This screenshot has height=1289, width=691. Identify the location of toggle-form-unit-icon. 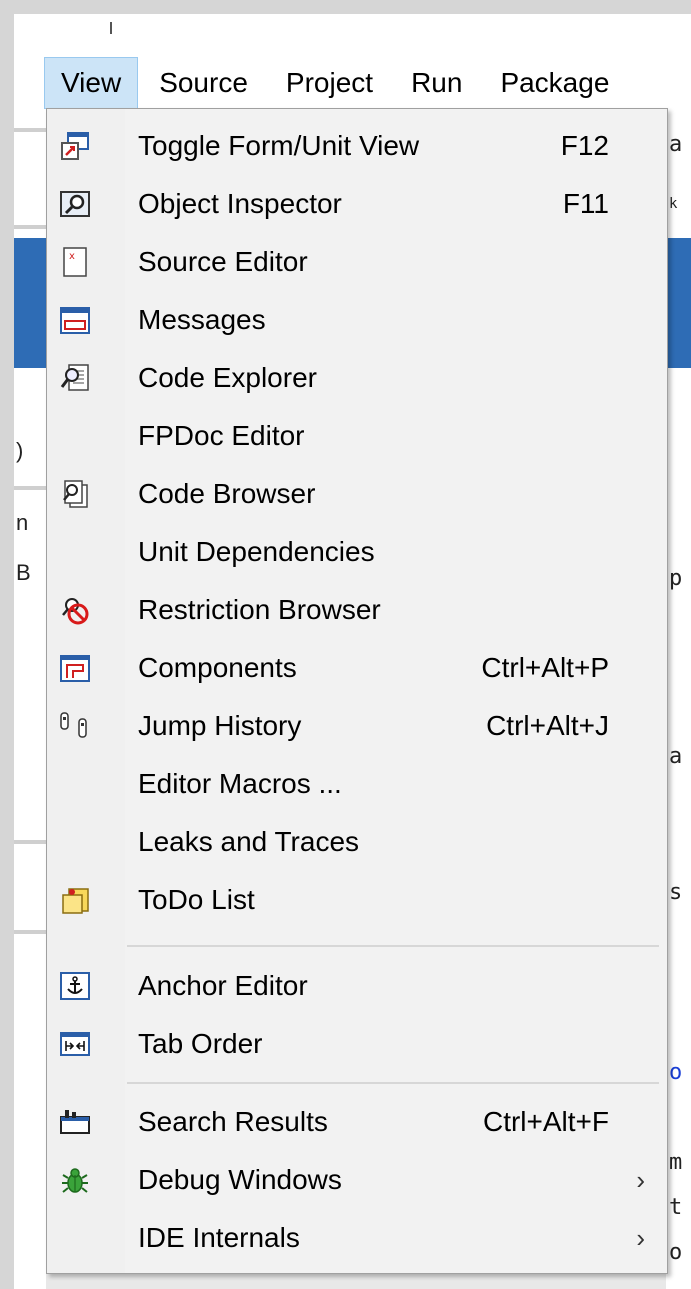
(75, 146).